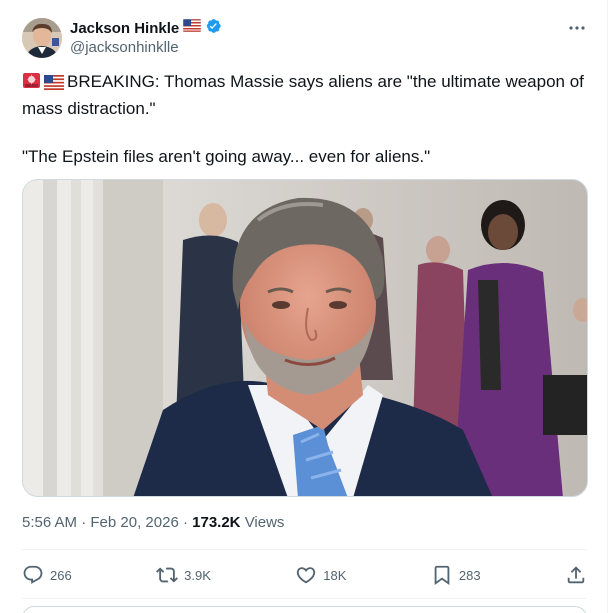 The width and height of the screenshot is (608, 613). Describe the element at coordinates (304, 598) in the screenshot. I see `divider-bottom` at that location.